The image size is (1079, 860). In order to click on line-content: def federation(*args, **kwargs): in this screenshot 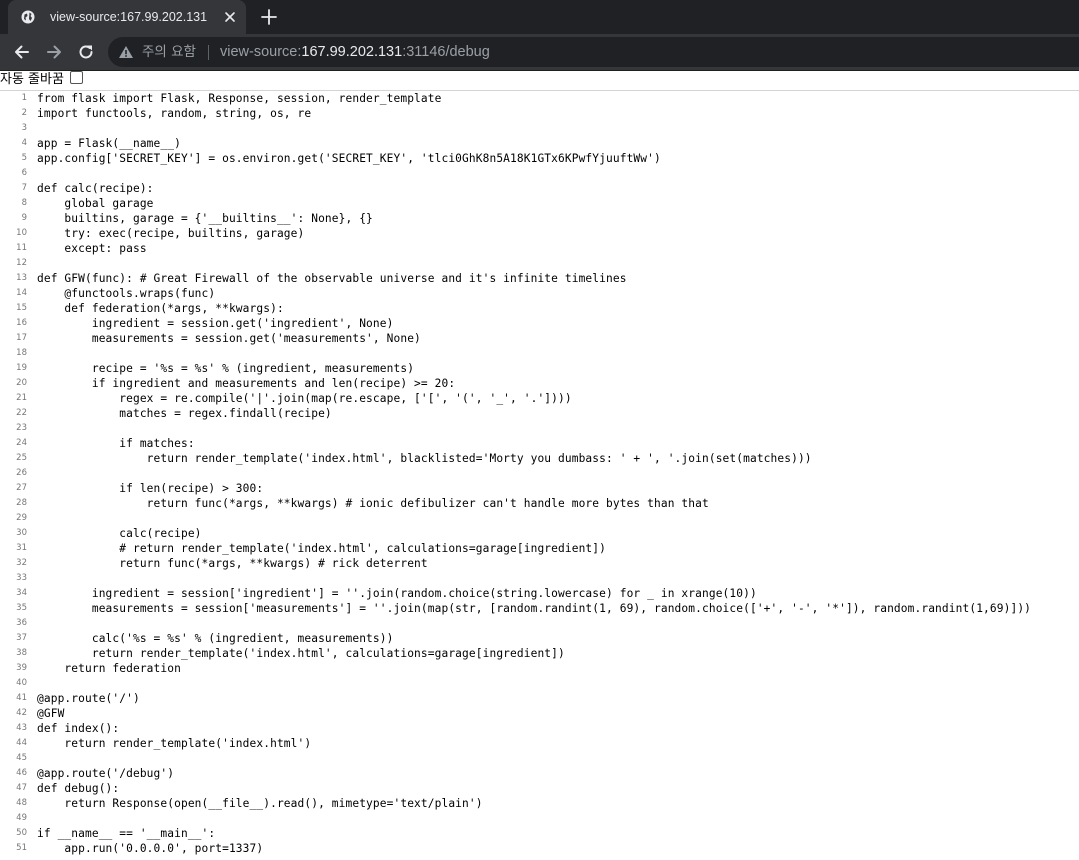, I will do `click(160, 308)`.